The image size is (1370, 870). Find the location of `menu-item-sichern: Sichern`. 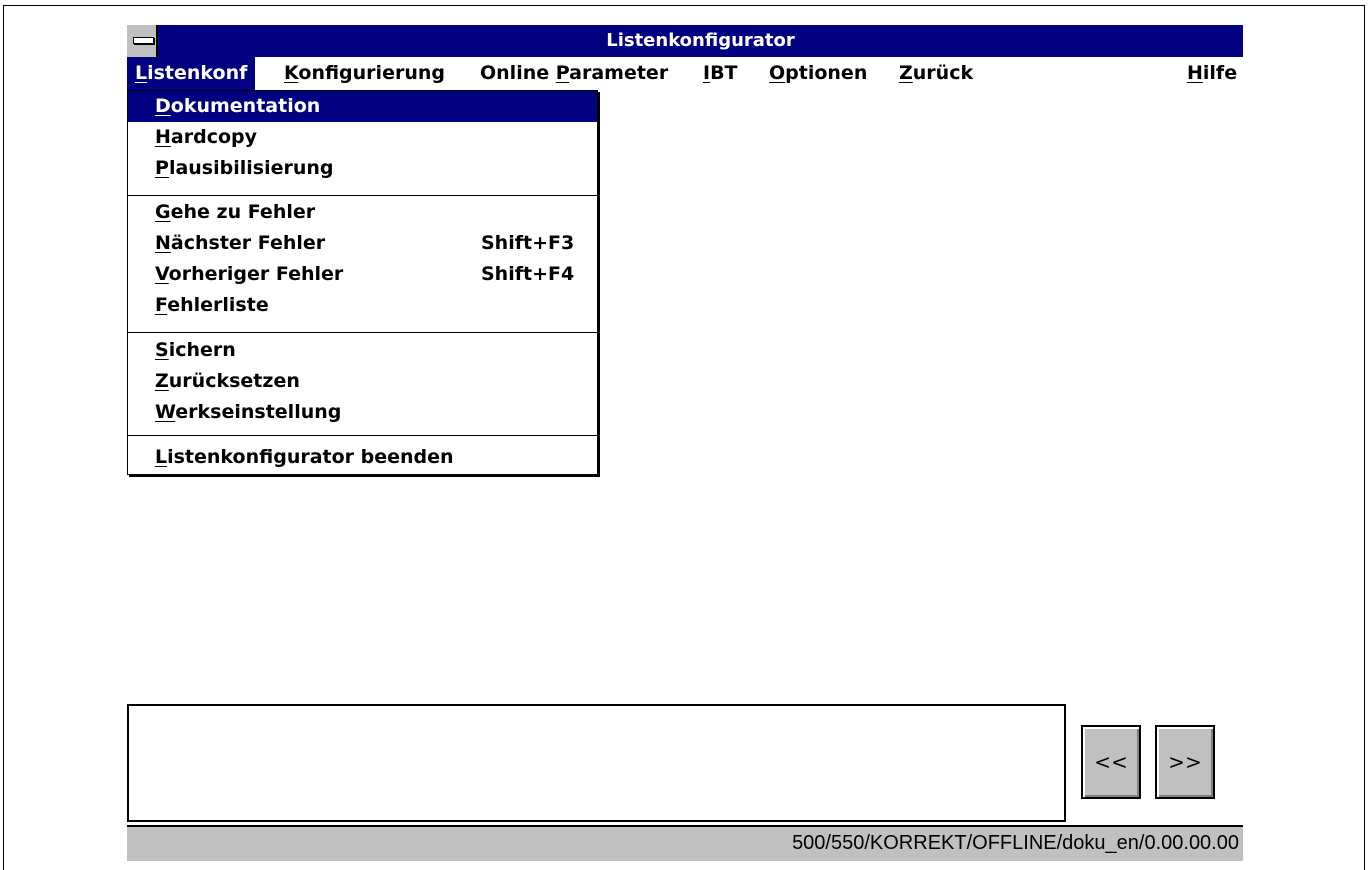

menu-item-sichern: Sichern is located at coordinates (362, 350).